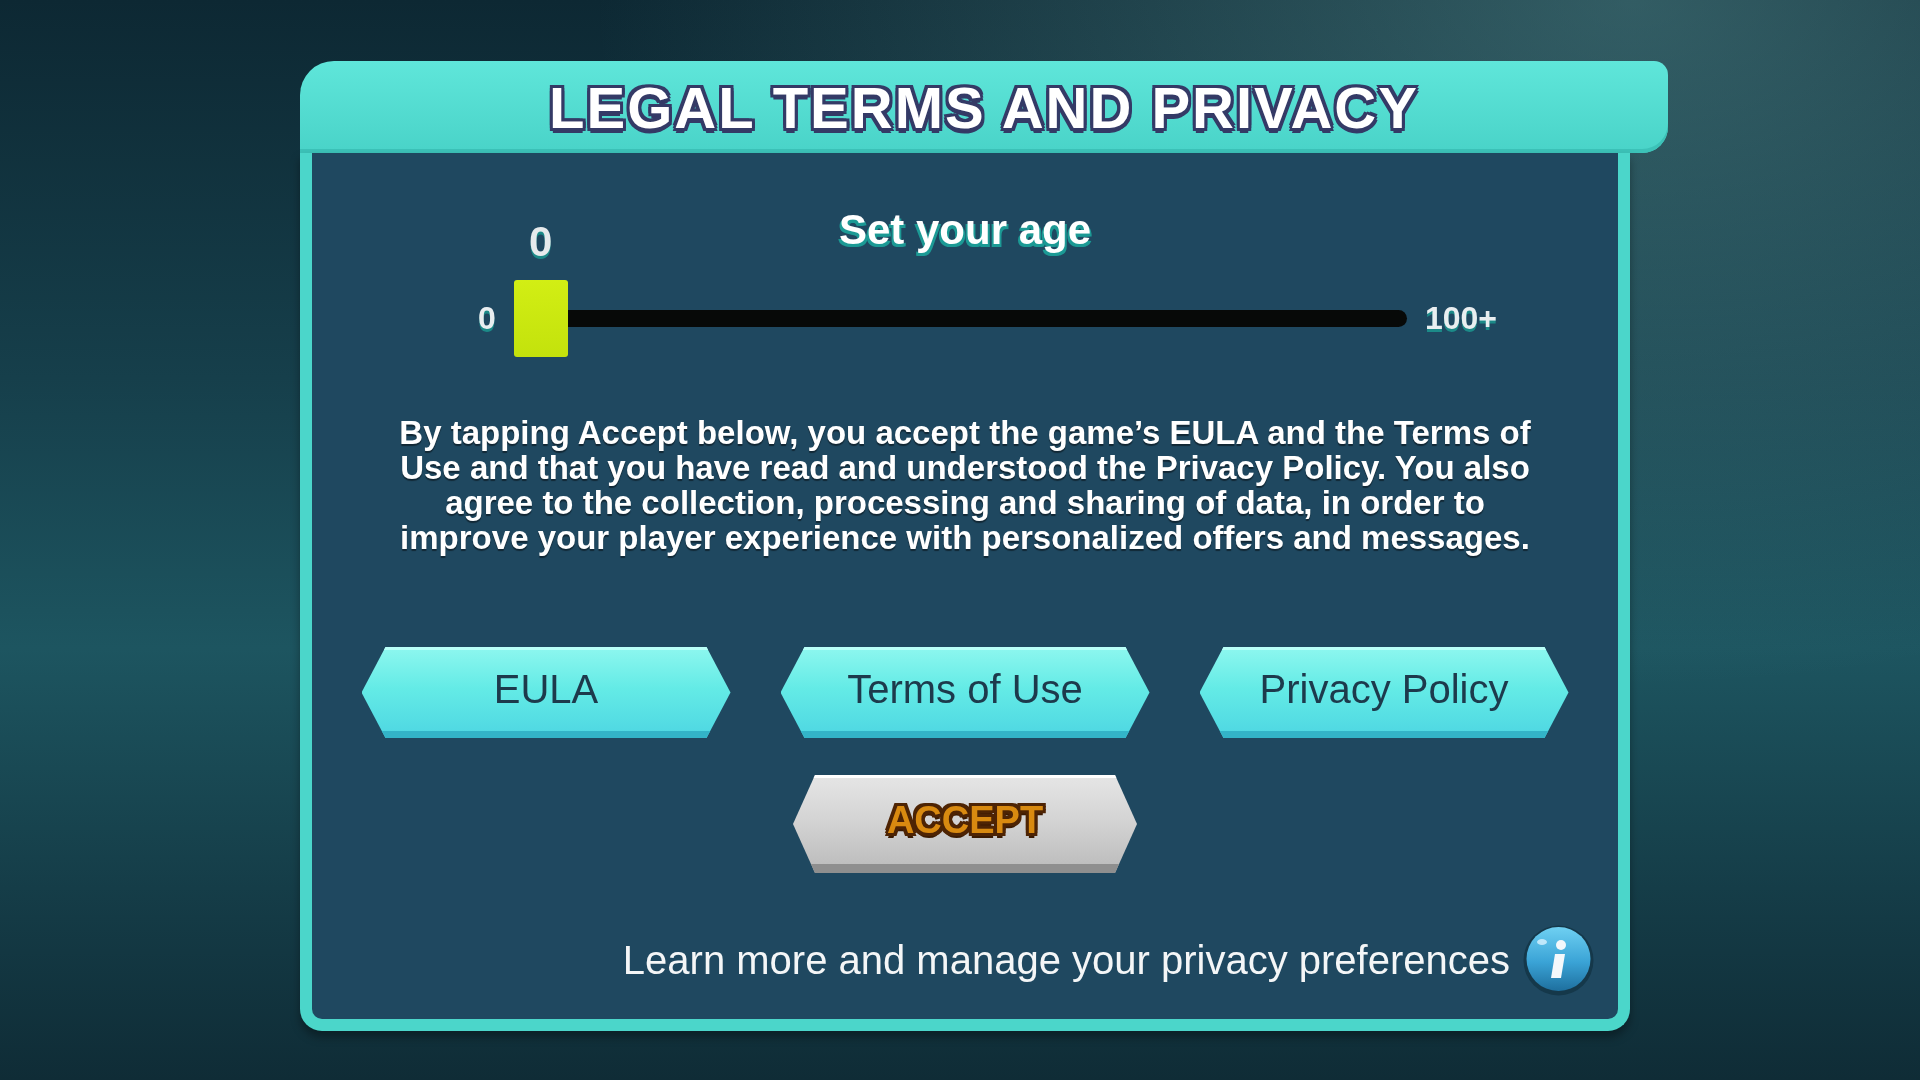  What do you see at coordinates (987, 318) in the screenshot?
I see `slider-track` at bounding box center [987, 318].